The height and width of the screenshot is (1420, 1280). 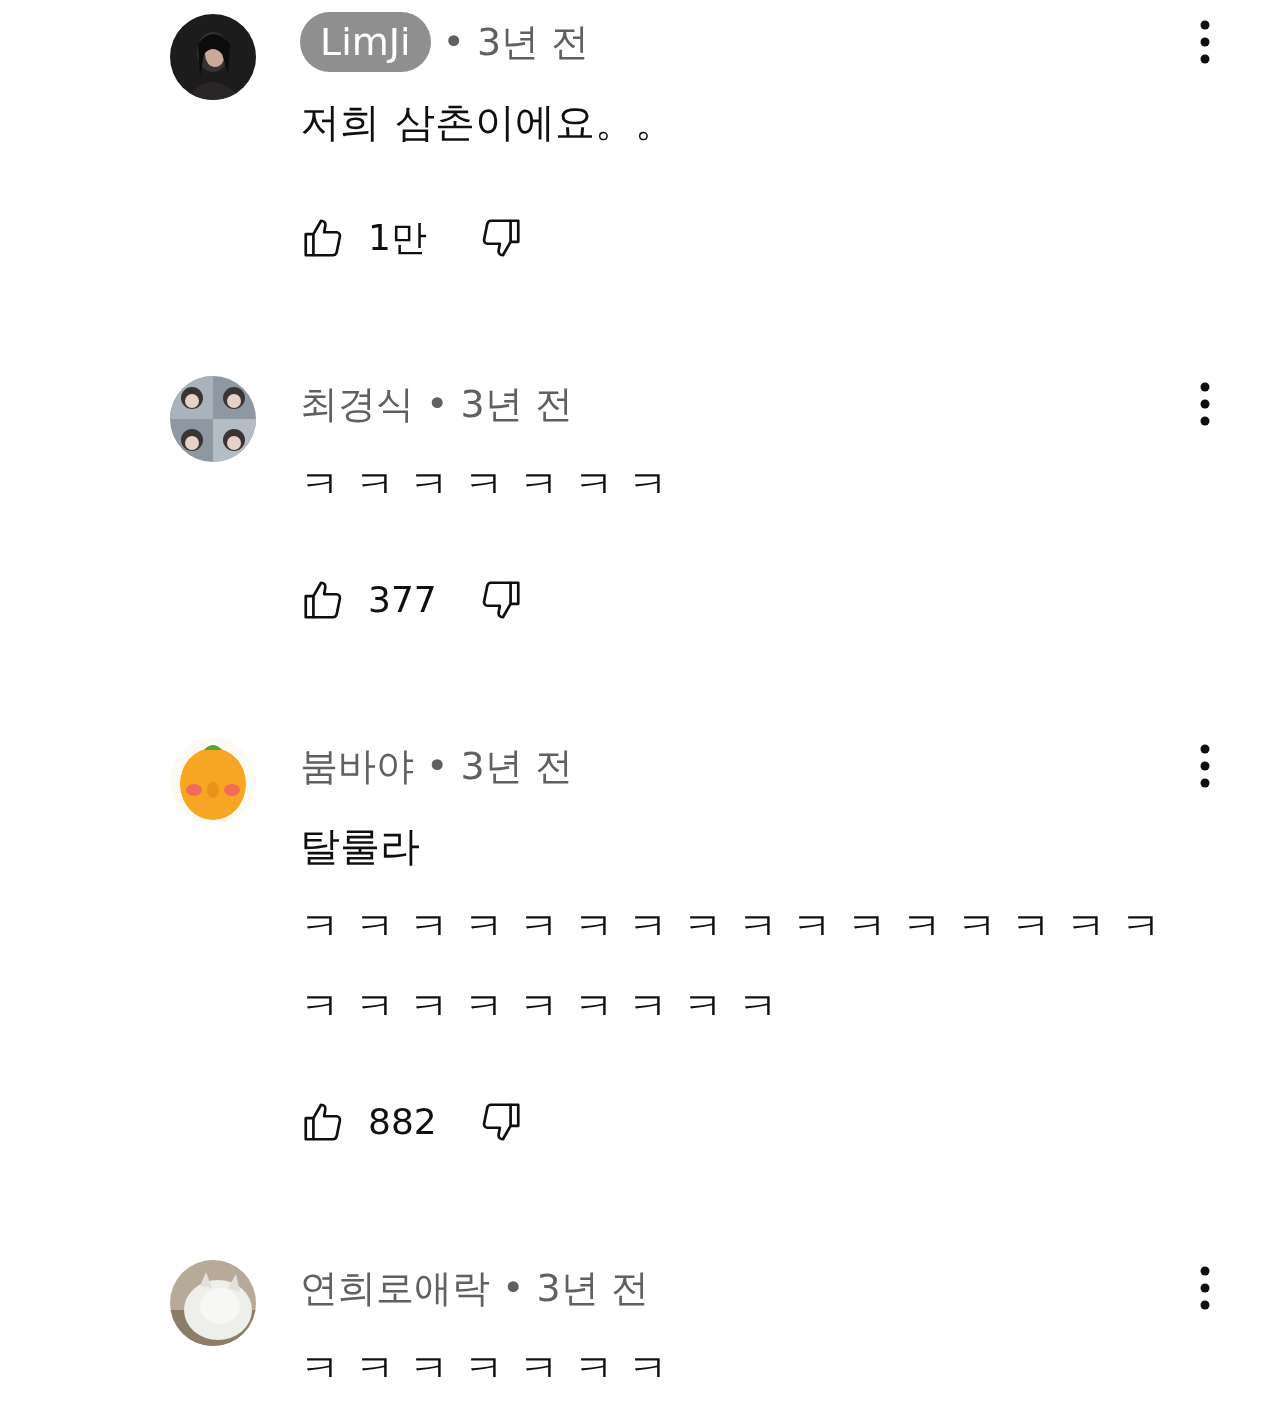 What do you see at coordinates (357, 404) in the screenshot?
I see `author-name: 최경식` at bounding box center [357, 404].